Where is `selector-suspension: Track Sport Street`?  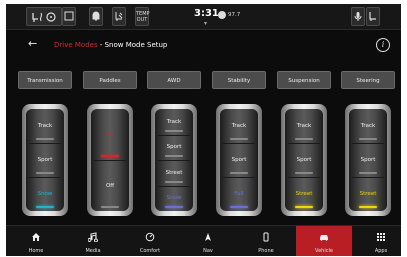
selector-suspension: Track Sport Street is located at coordinates (304, 160).